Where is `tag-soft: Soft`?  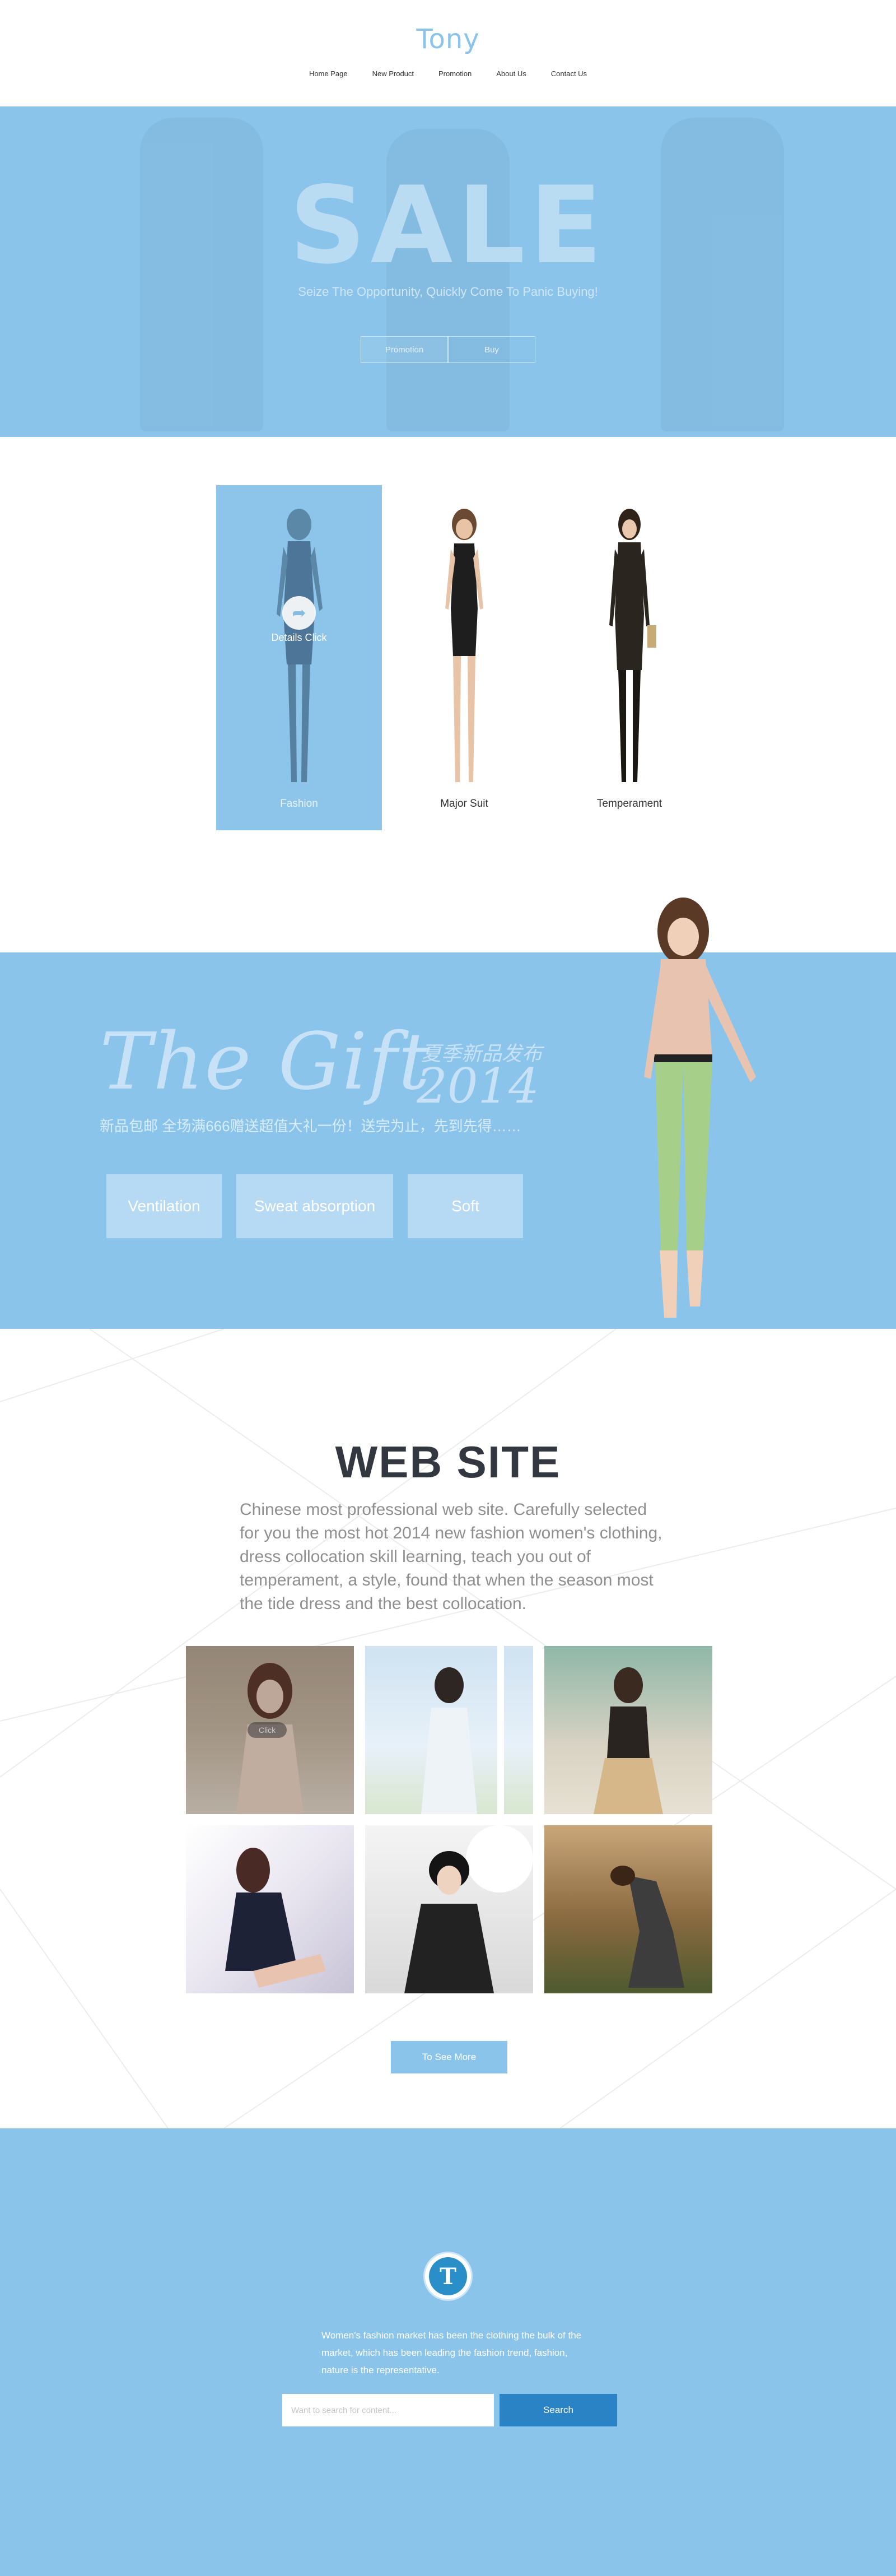
tag-soft: Soft is located at coordinates (466, 1206).